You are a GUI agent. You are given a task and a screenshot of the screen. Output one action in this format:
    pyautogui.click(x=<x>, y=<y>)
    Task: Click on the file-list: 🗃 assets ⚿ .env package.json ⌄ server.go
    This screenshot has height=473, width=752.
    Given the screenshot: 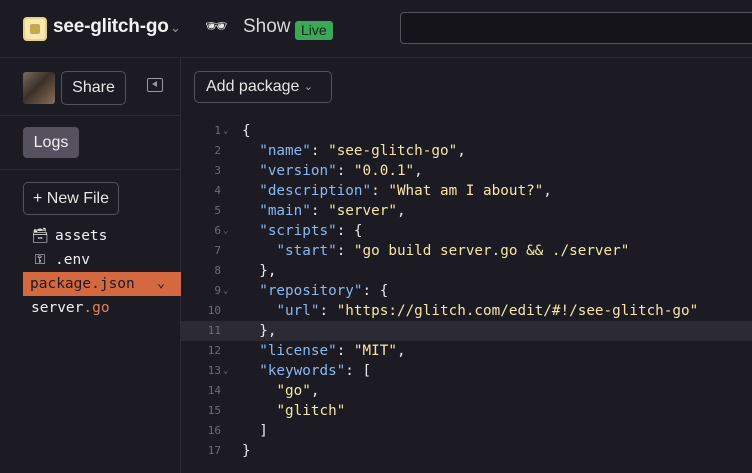 What is the action you would take?
    pyautogui.click(x=102, y=272)
    